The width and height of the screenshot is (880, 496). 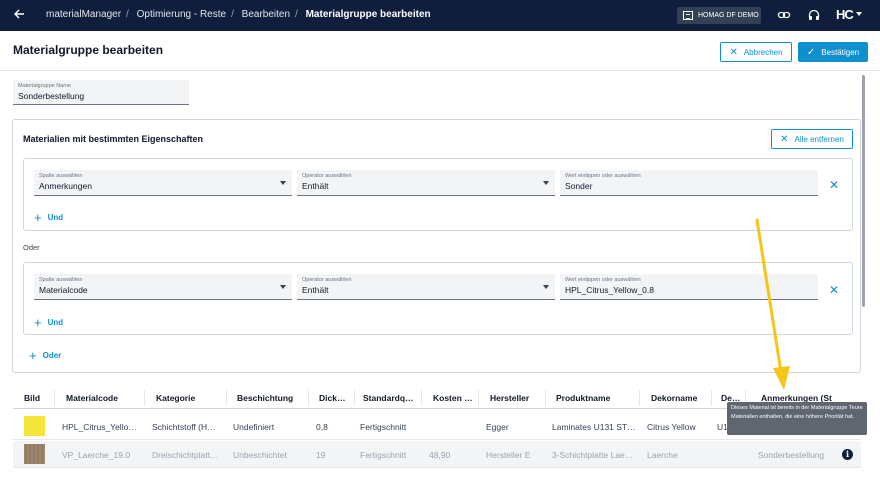 I want to click on annotation-arrow, so click(x=772, y=304).